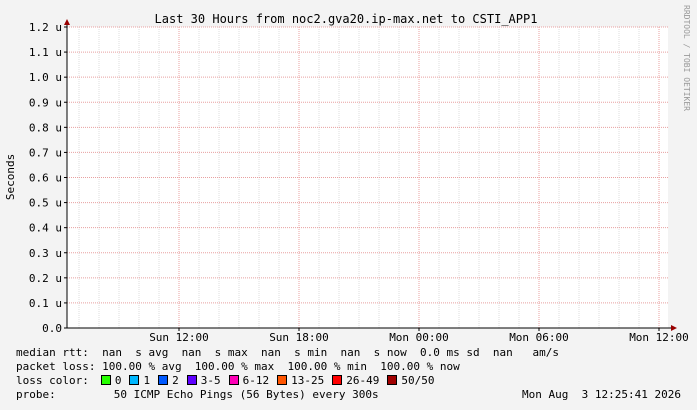  I want to click on x-tick-label: Mon 00:00, so click(419, 337).